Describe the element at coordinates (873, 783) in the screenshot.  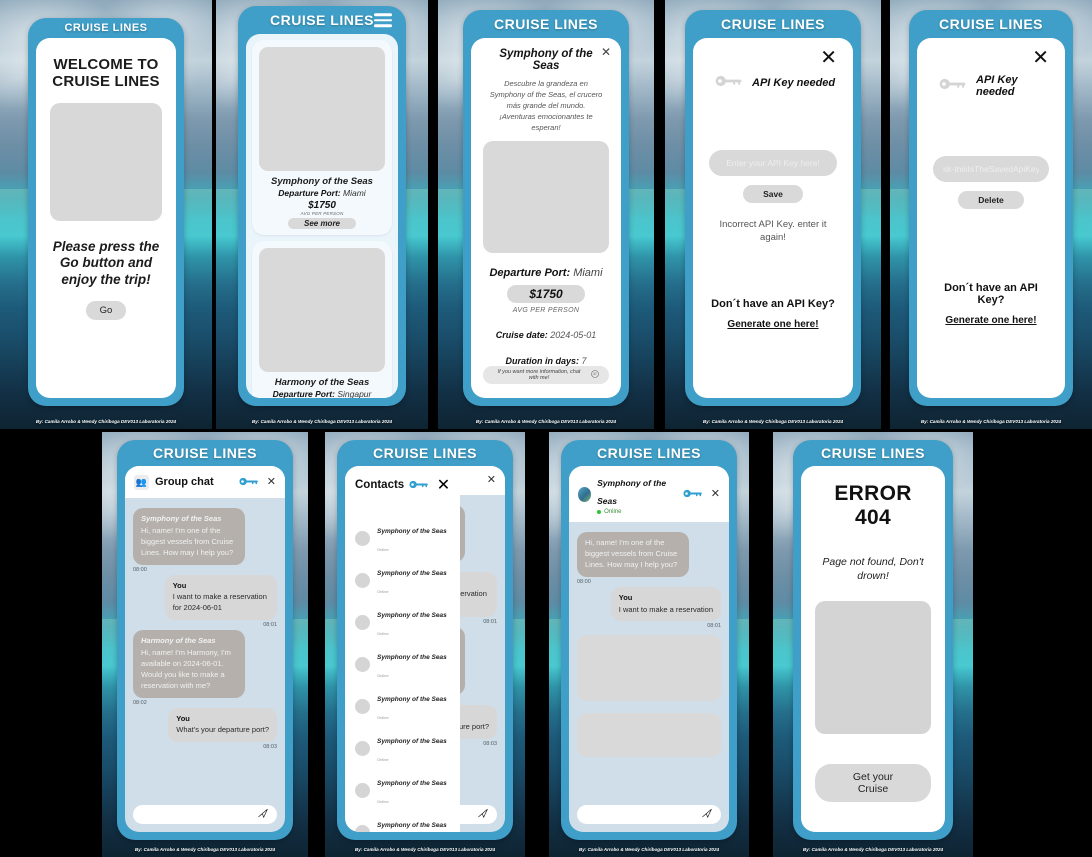
I see `get-your-cruise-button: Get your Cruise` at that location.